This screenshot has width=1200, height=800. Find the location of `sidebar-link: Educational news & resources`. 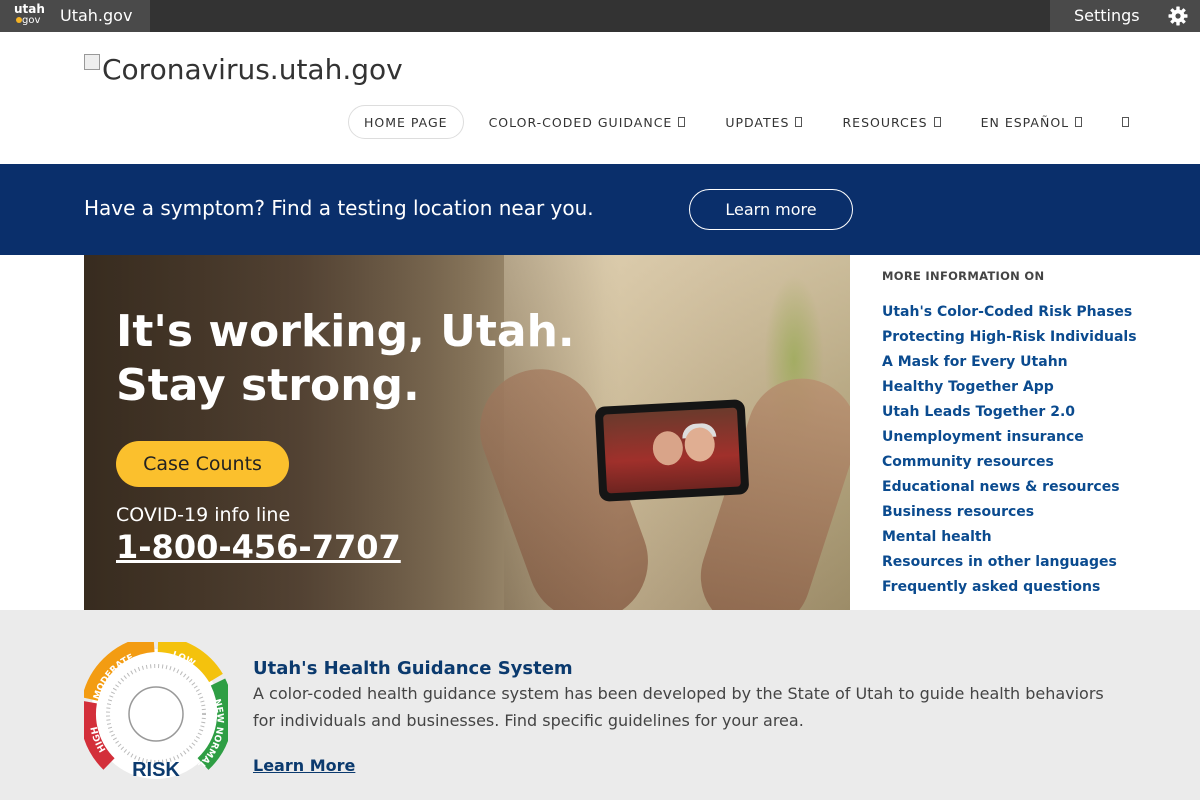

sidebar-link: Educational news & resources is located at coordinates (1032, 487).